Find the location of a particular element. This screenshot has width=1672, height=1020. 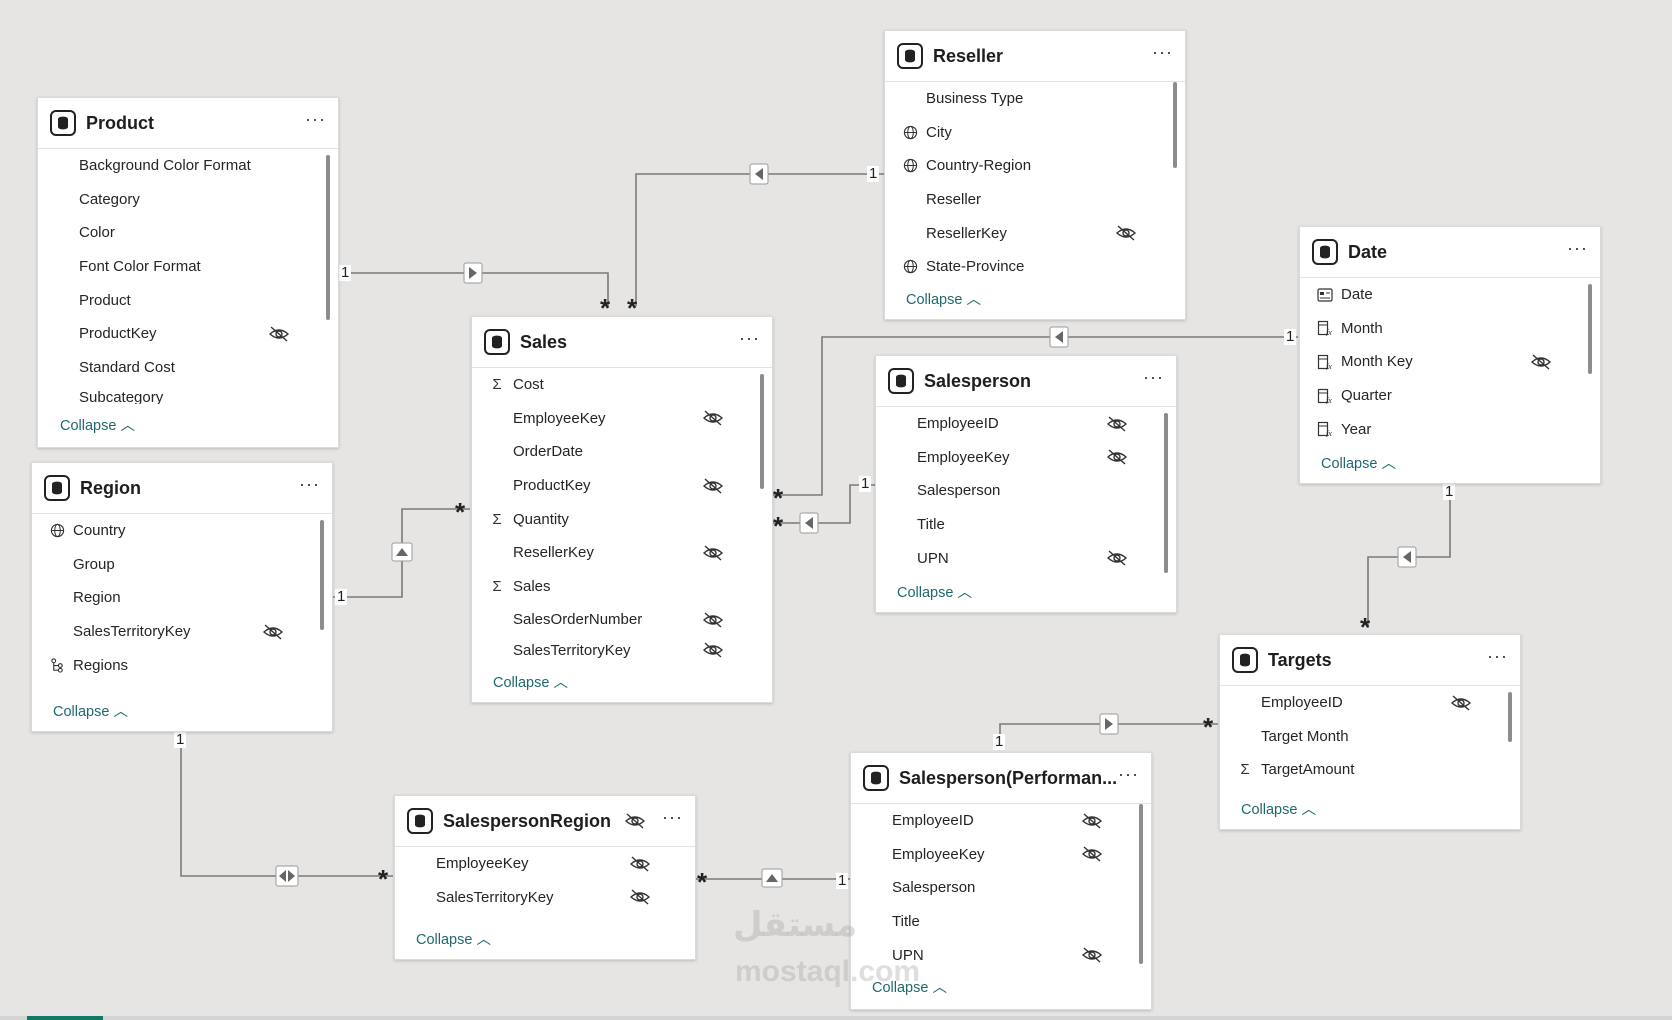

field-row: Background Color Format is located at coordinates (188, 166).